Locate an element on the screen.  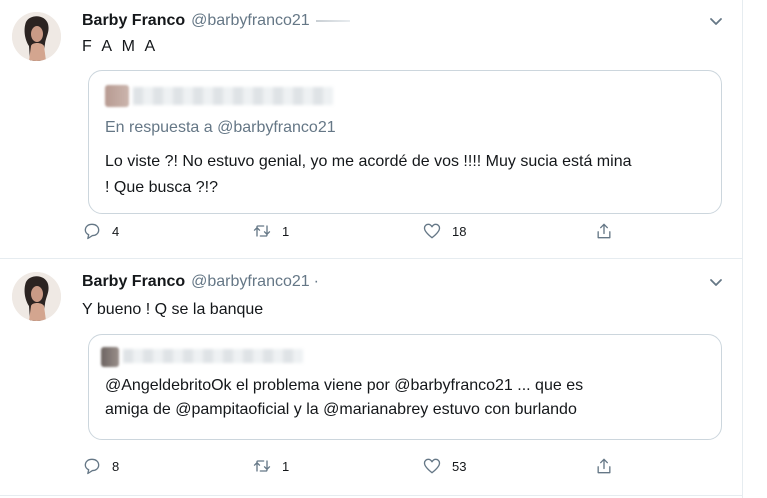
tweet-actions: 4 1 18 is located at coordinates (362, 231).